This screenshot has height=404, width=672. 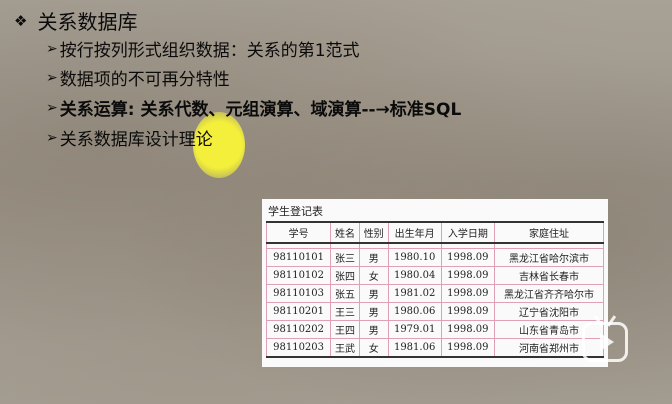 I want to click on table-cell: 1980.06, so click(x=414, y=311).